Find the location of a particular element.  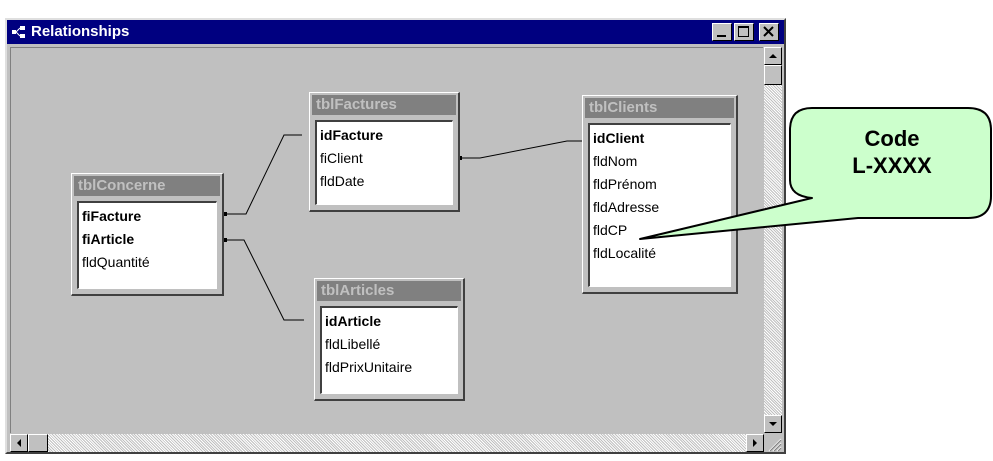

callout-bubble is located at coordinates (815, 173).